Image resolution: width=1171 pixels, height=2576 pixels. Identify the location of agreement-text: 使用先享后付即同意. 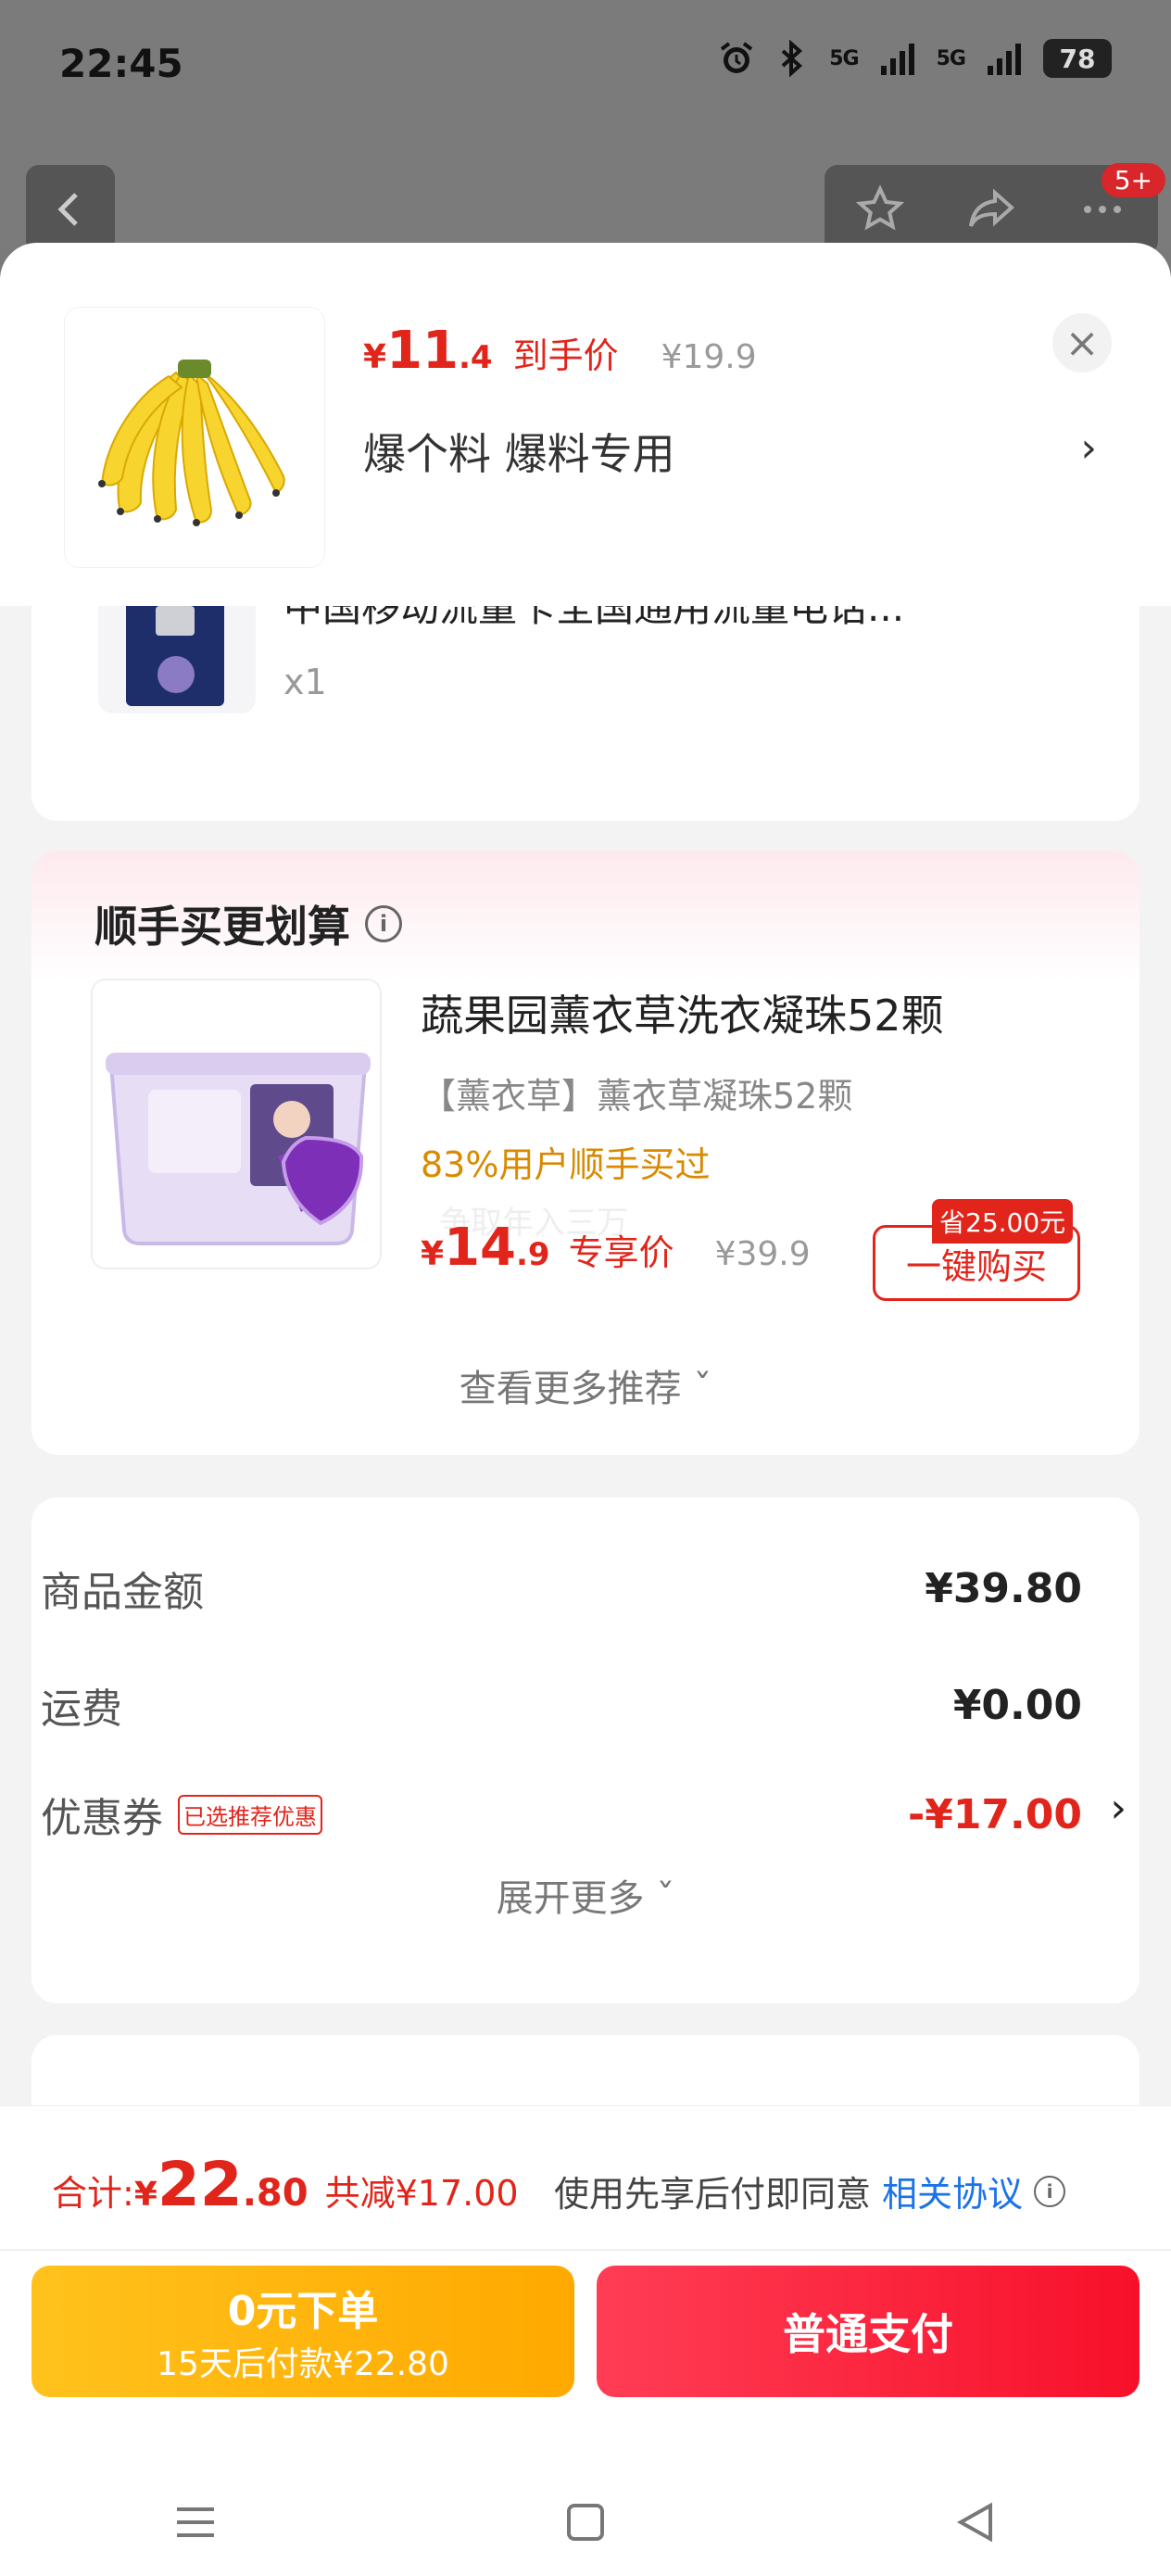
(713, 2194).